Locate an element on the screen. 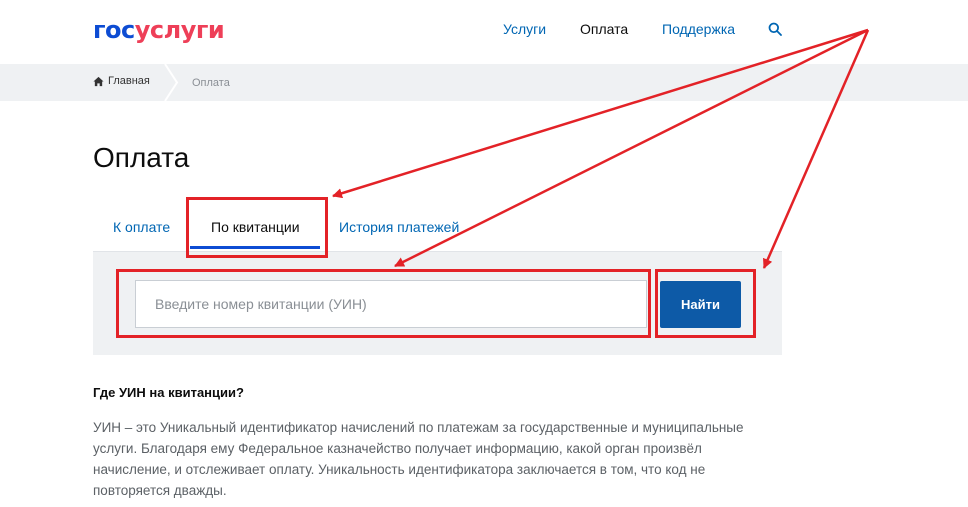 Image resolution: width=968 pixels, height=507 pixels. logo-part-uslugi: услуги is located at coordinates (179, 30).